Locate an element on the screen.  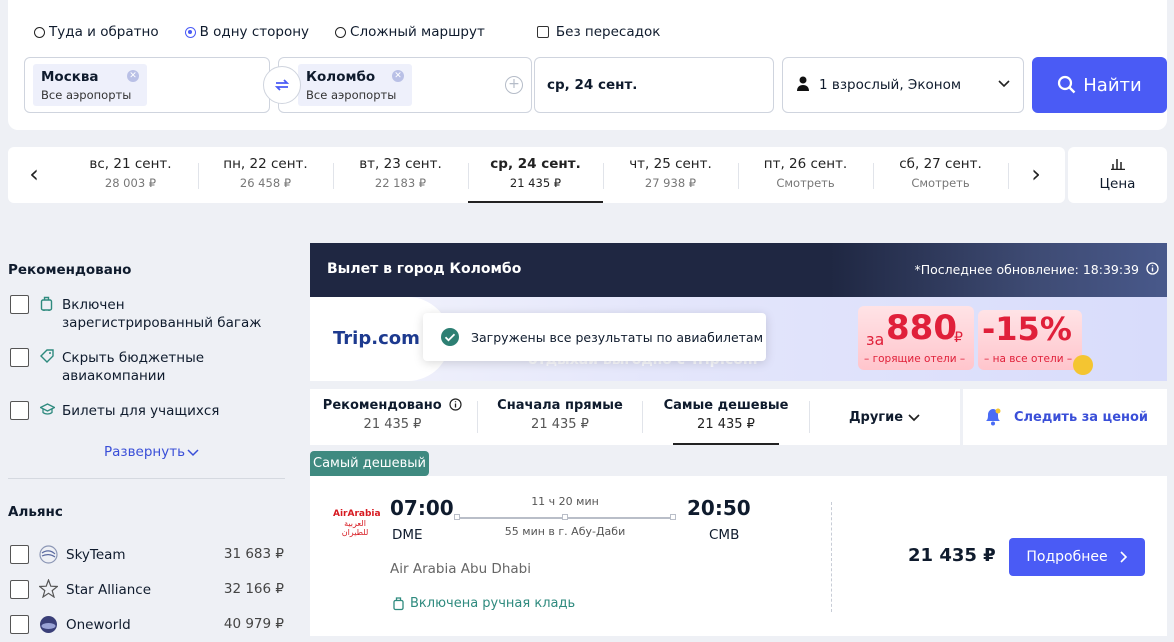
bell-icon is located at coordinates (993, 417).